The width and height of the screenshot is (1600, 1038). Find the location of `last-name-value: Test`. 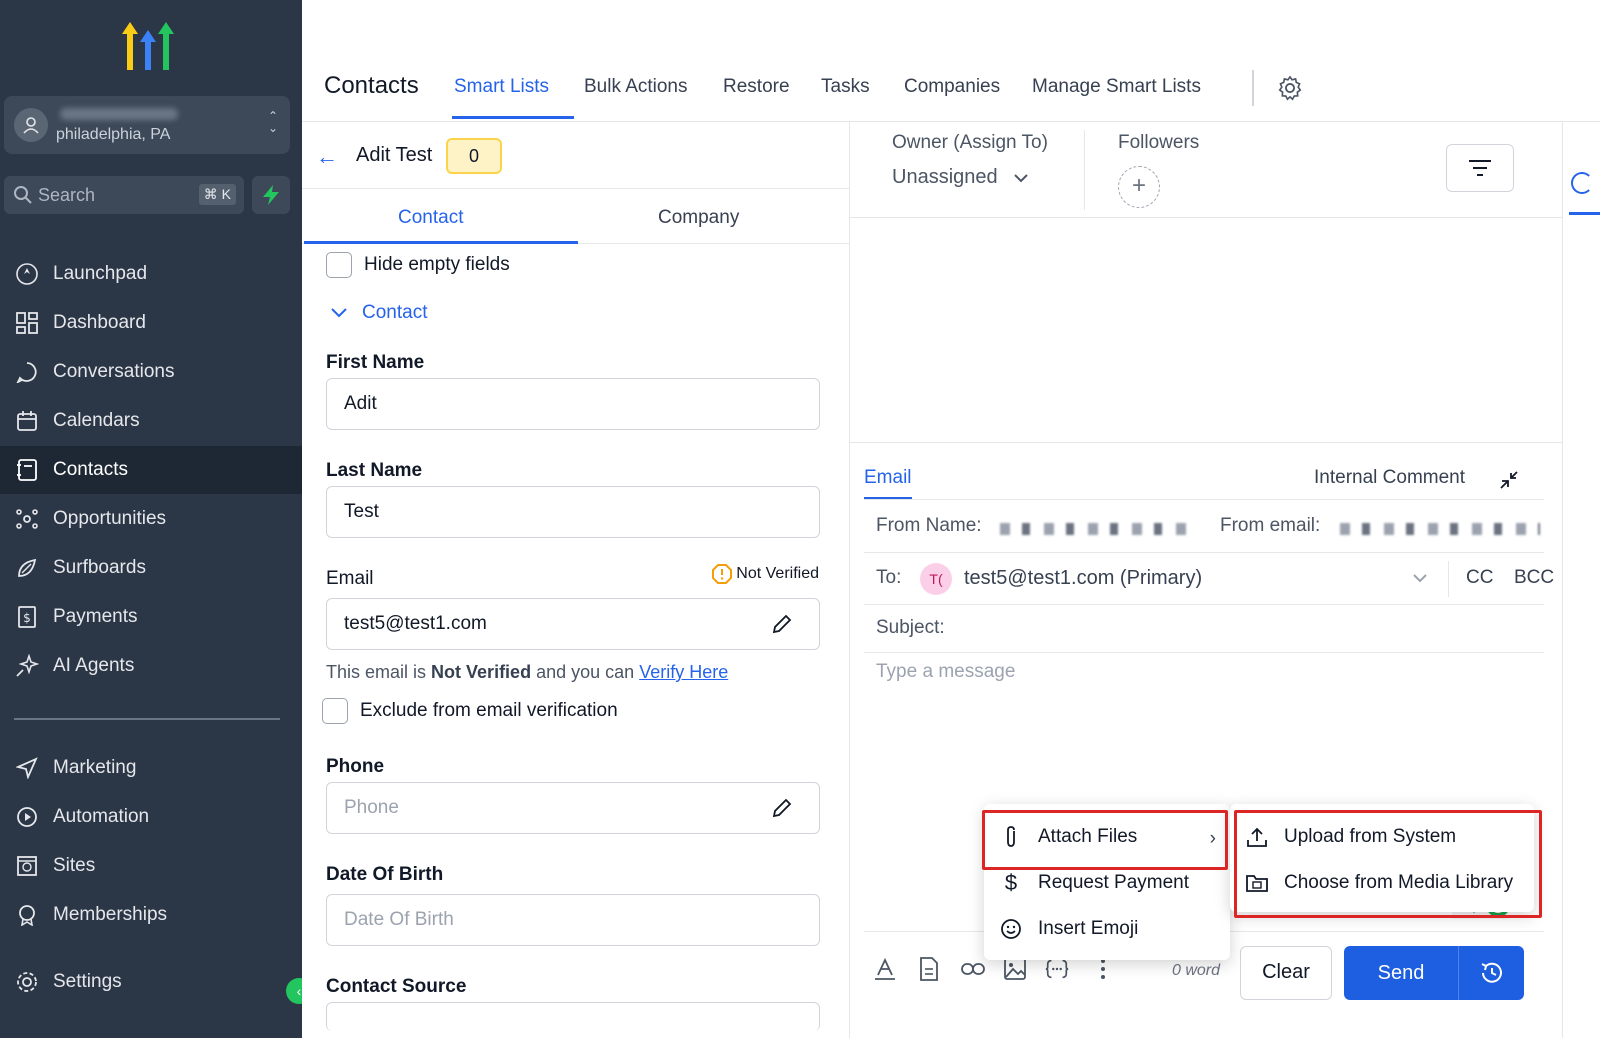

last-name-value: Test is located at coordinates (361, 511).